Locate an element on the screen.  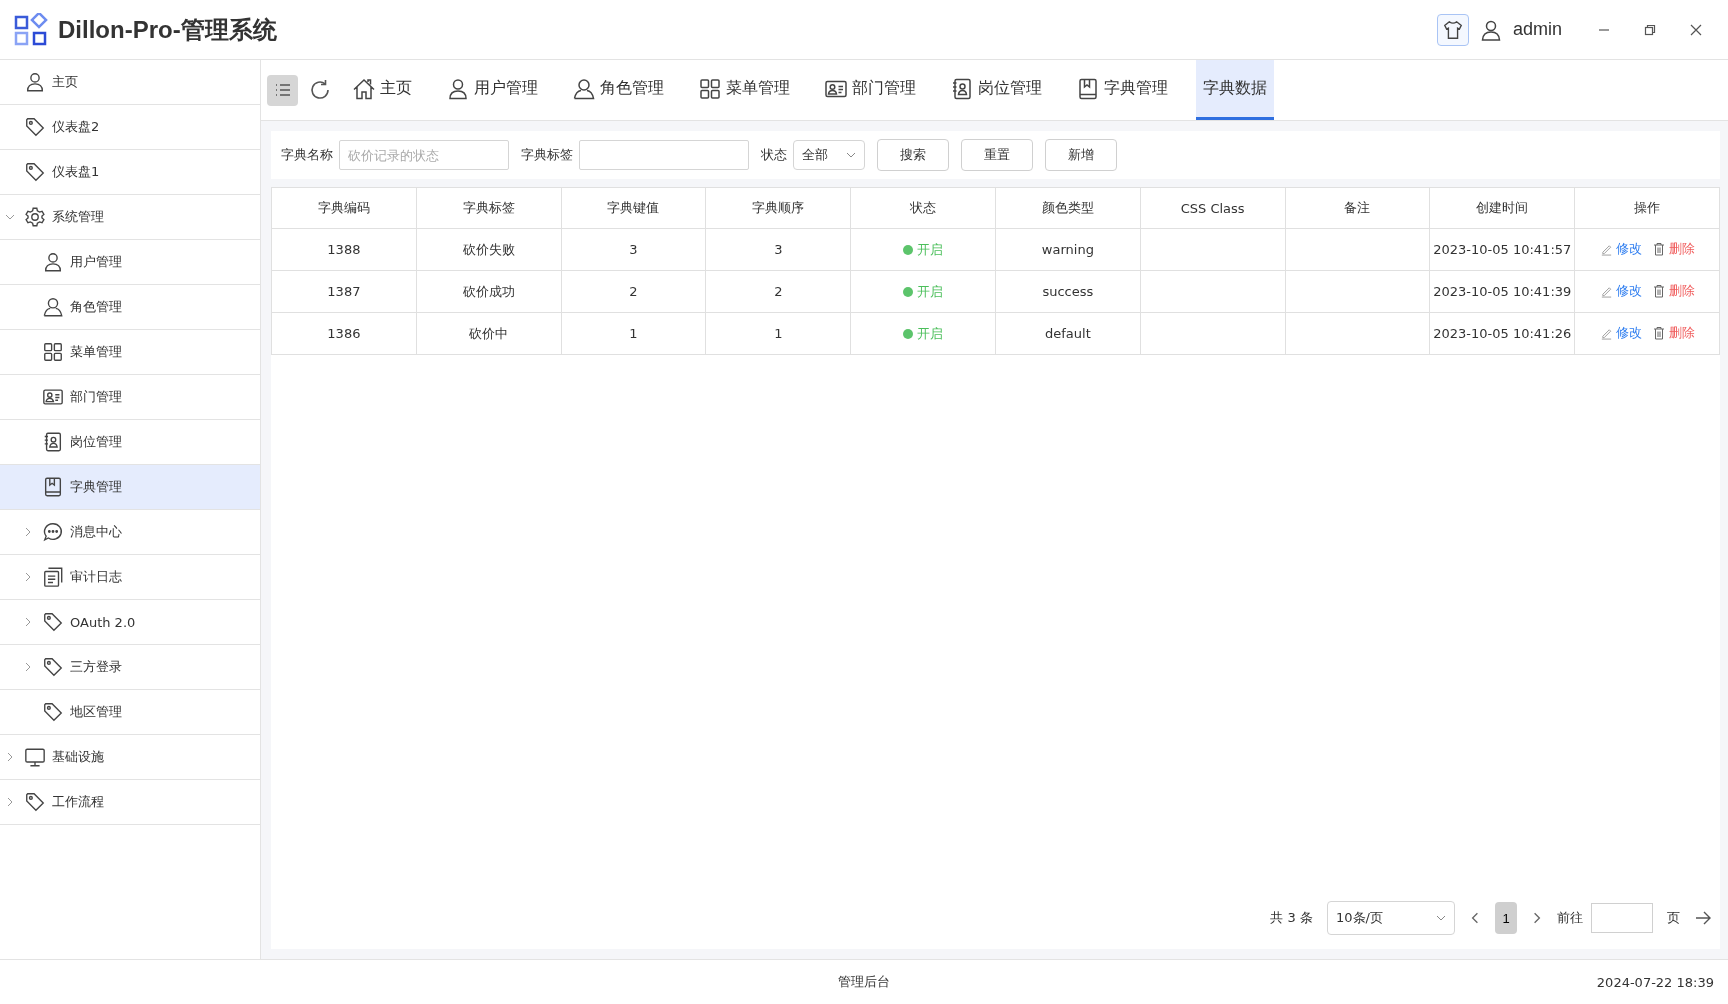
filter-button: 重置 is located at coordinates (997, 155).